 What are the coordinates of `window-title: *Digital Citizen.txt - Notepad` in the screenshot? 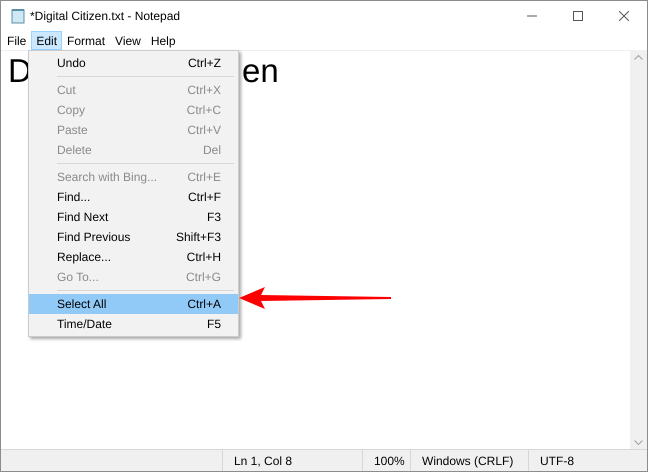 It's located at (105, 16).